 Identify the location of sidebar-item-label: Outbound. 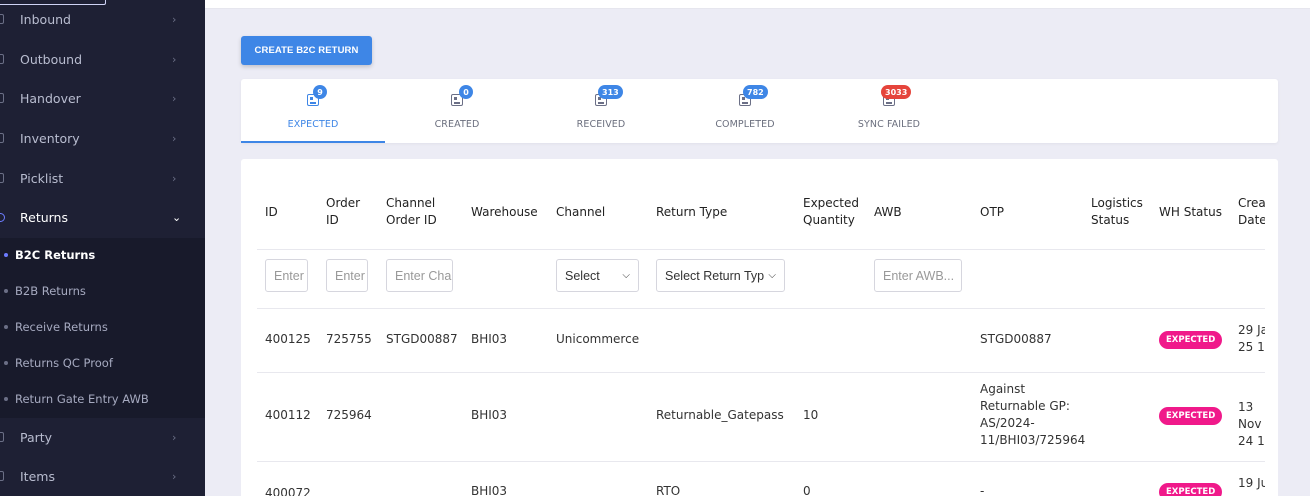
(51, 59).